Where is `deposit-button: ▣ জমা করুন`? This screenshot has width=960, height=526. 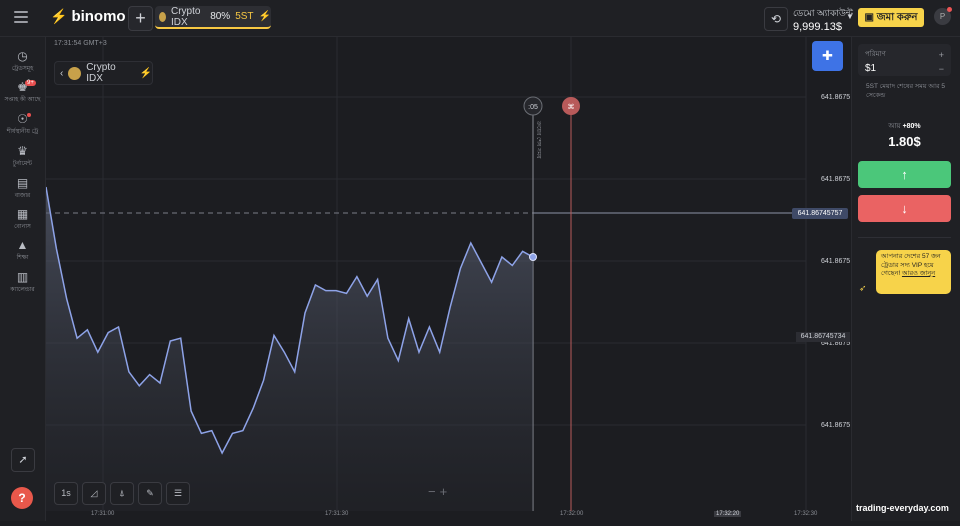
deposit-button: ▣ জমা করুন is located at coordinates (891, 17).